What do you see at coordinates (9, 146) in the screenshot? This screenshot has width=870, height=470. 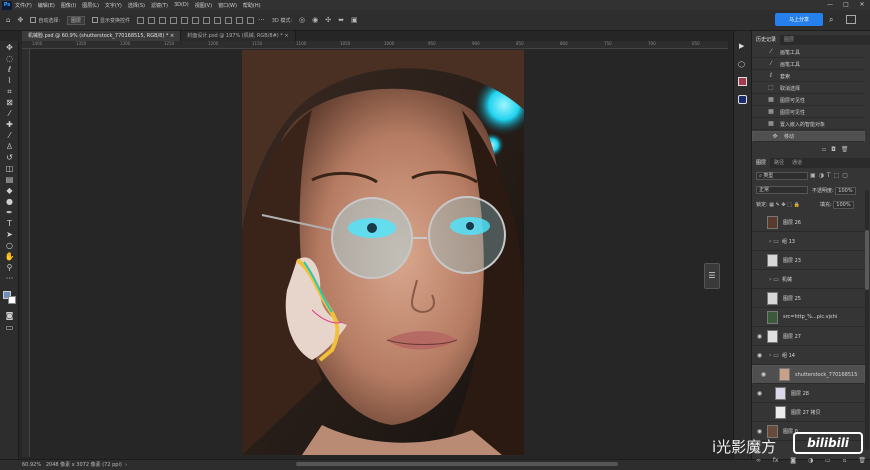 I see `clone-stamp-tool-icon: ♙` at bounding box center [9, 146].